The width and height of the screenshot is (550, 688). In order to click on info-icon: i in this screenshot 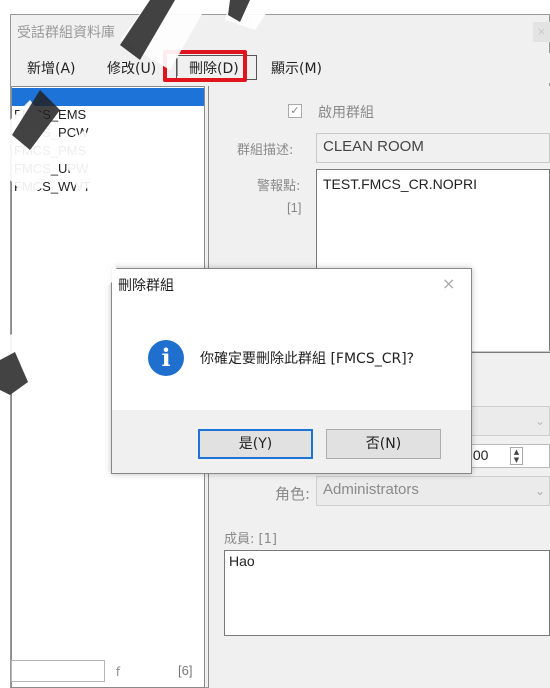, I will do `click(166, 358)`.